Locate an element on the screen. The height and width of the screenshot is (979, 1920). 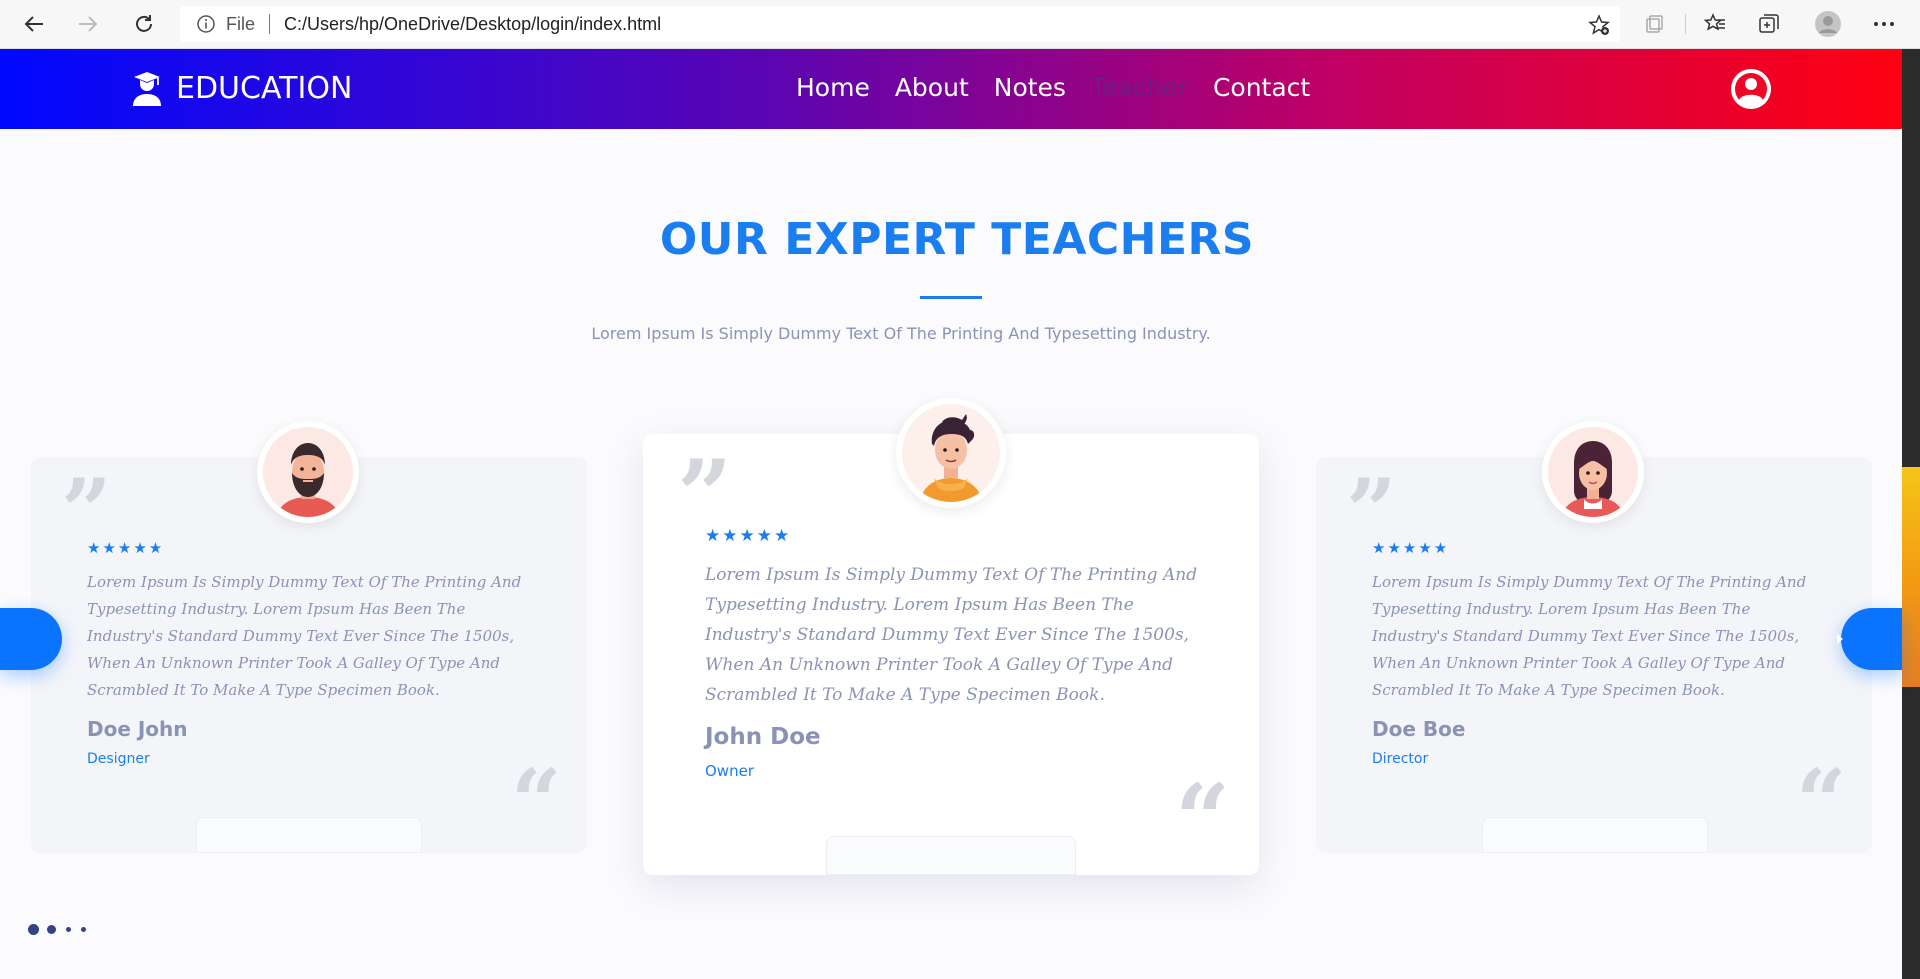
graduation-cap-icon is located at coordinates (147, 88).